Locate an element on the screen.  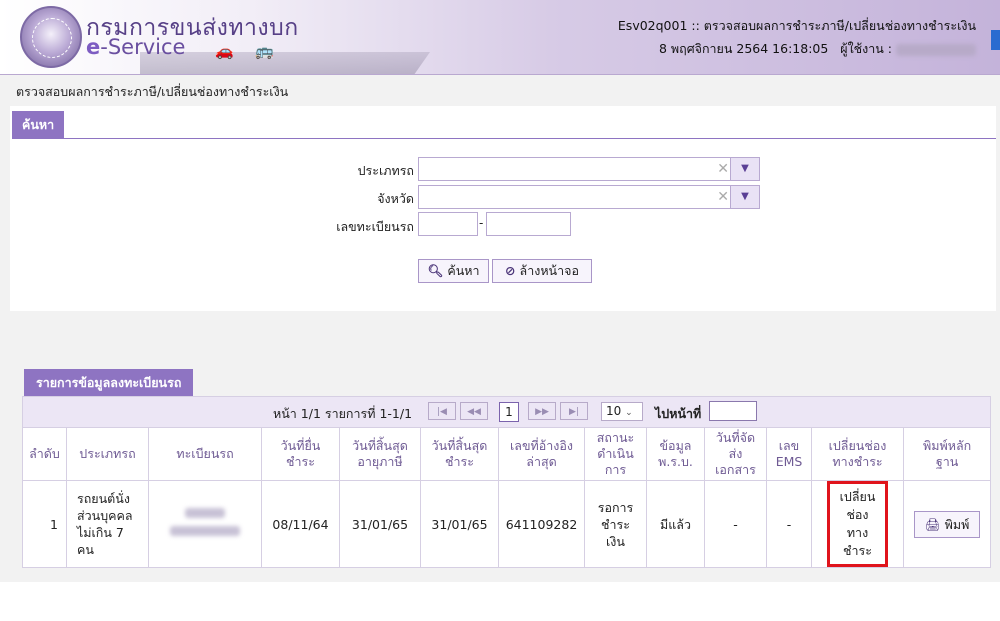
plate-label: เลขทะเบียนรถ is located at coordinates (375, 226).